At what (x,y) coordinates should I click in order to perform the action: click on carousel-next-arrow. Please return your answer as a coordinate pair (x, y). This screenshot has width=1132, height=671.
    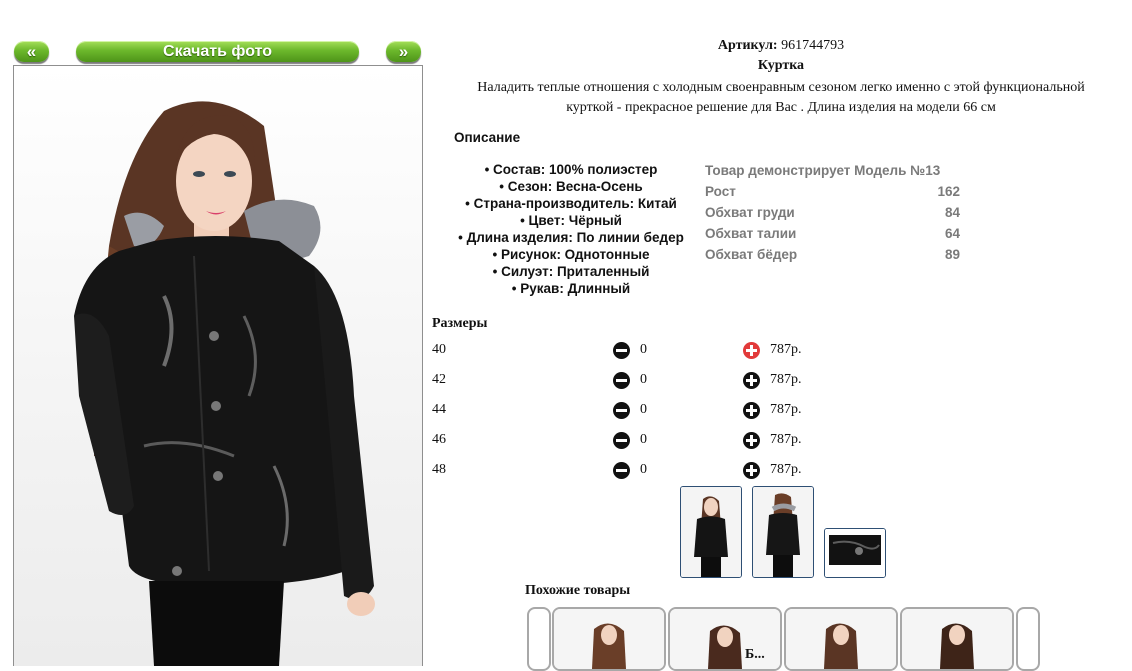
    Looking at the image, I should click on (1028, 639).